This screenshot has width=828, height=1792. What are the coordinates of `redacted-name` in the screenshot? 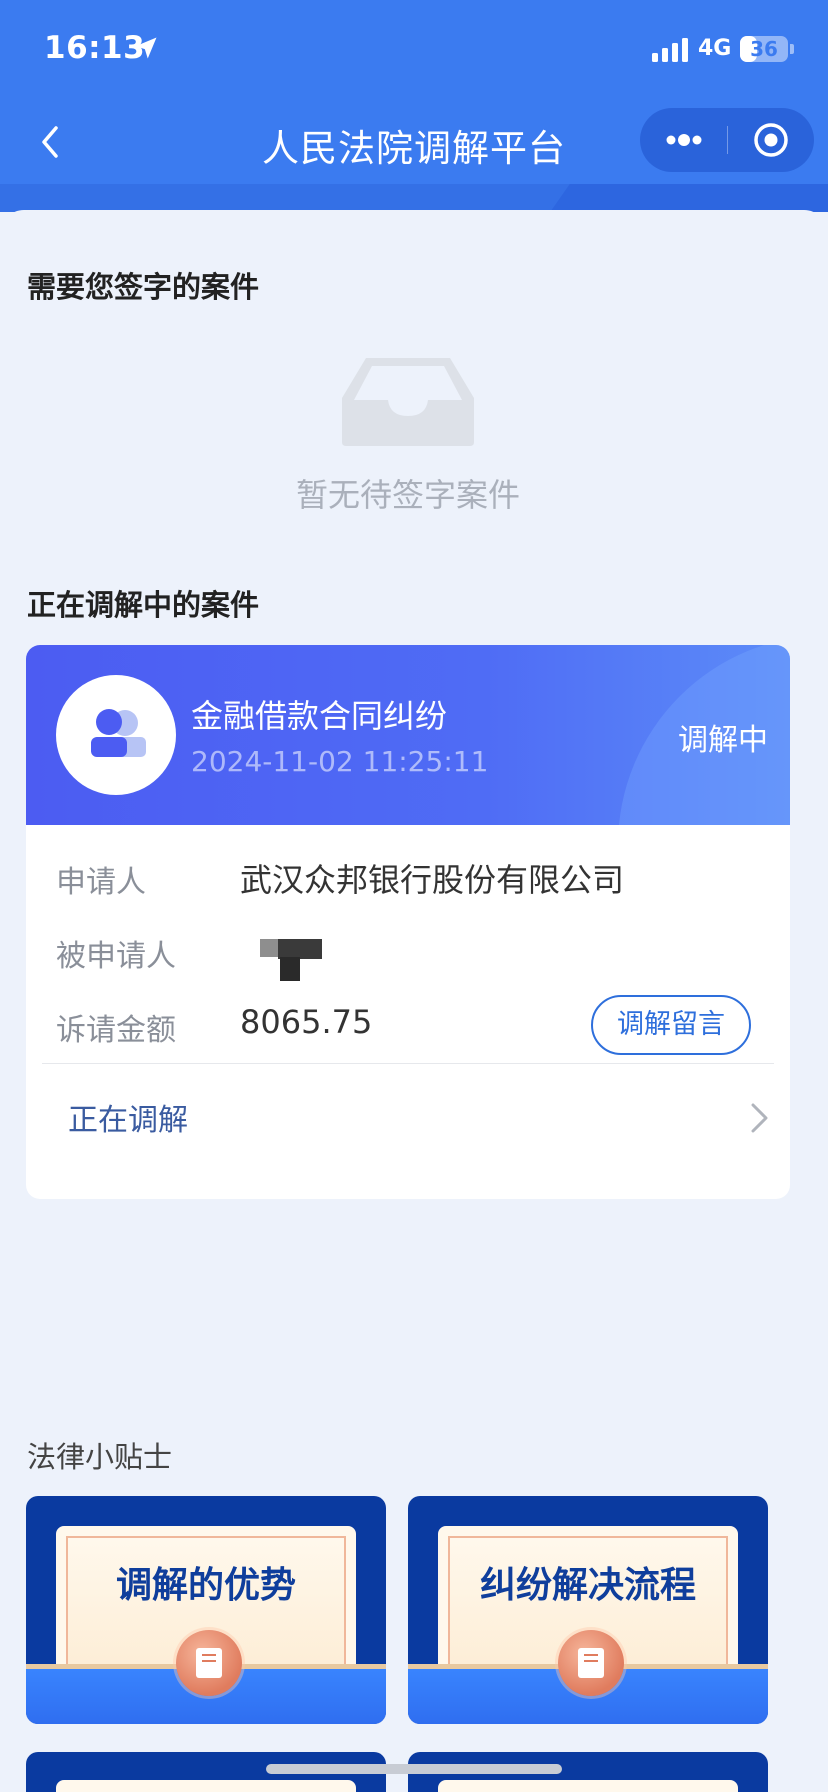 It's located at (291, 960).